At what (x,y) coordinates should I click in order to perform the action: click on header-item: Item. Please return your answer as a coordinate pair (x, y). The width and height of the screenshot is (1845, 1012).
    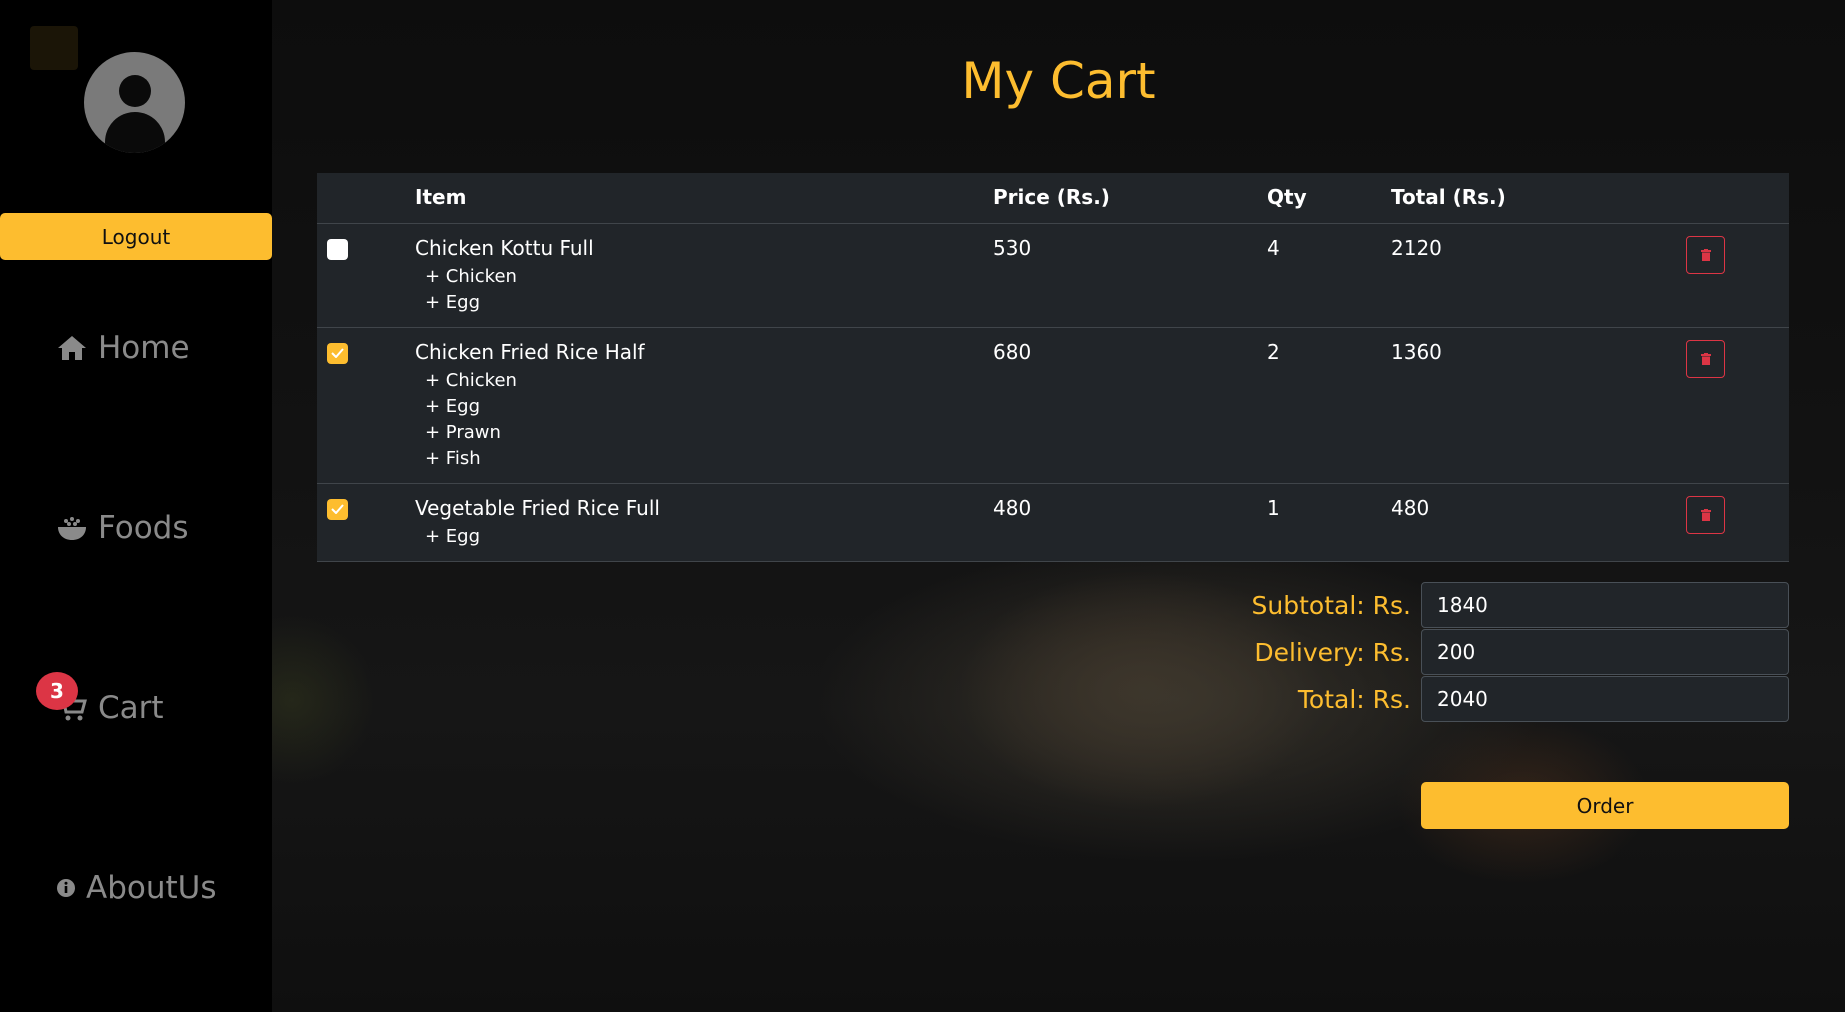
    Looking at the image, I should click on (704, 198).